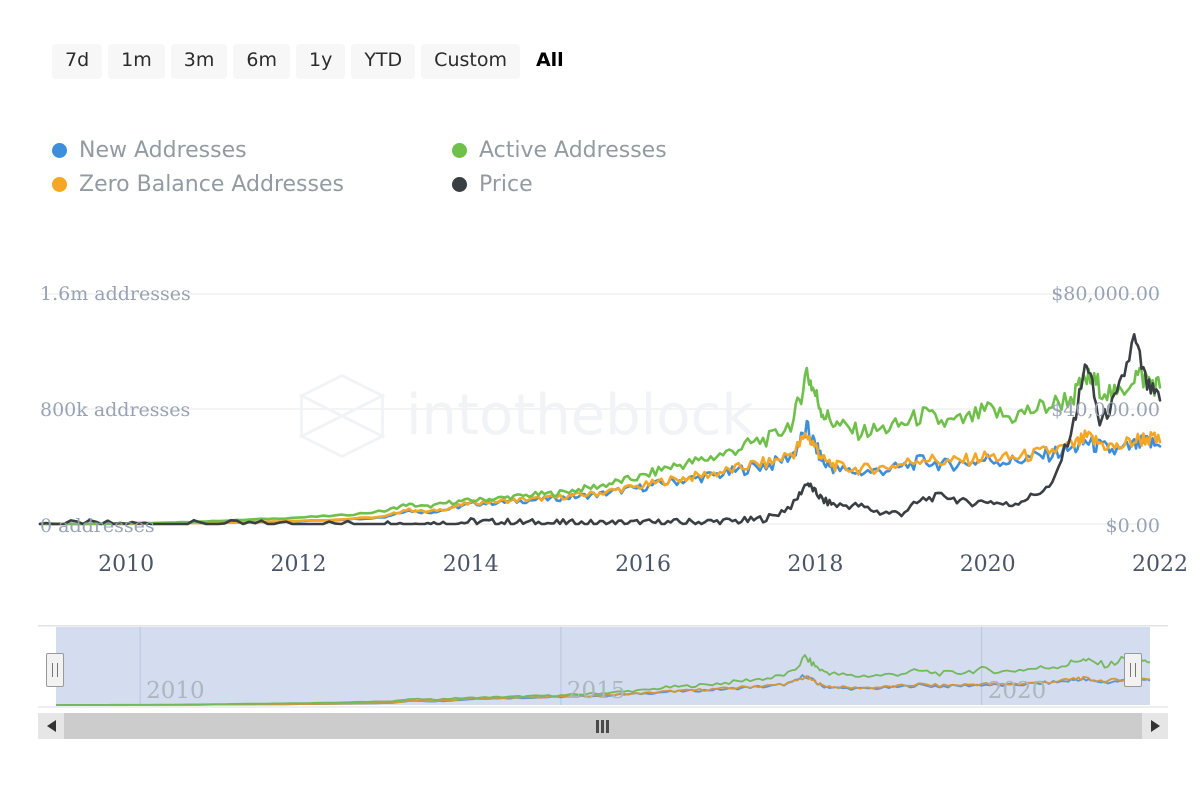 The width and height of the screenshot is (1200, 800). I want to click on legend-item-zero-balance-addresses: Zero Balance Addresses, so click(252, 184).